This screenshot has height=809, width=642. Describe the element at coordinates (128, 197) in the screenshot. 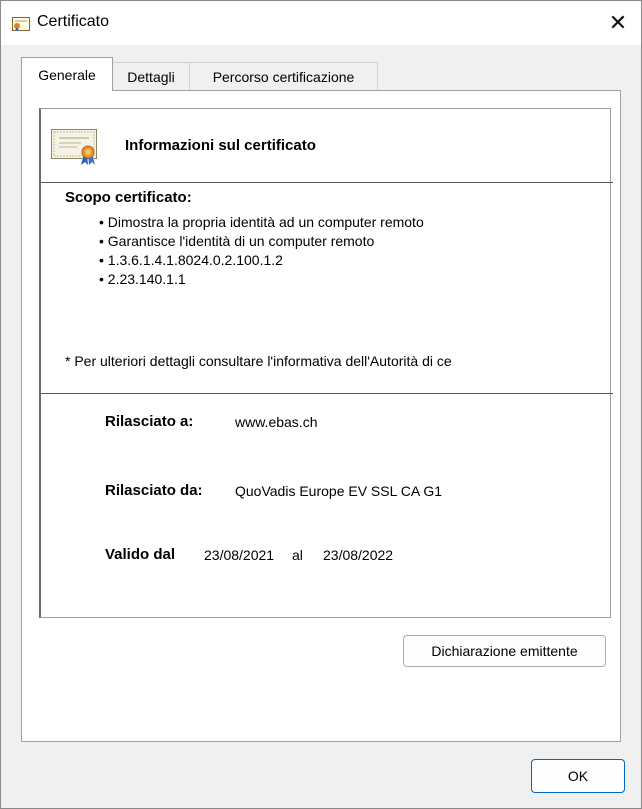

I see `scope-title: Scopo certificato:` at that location.